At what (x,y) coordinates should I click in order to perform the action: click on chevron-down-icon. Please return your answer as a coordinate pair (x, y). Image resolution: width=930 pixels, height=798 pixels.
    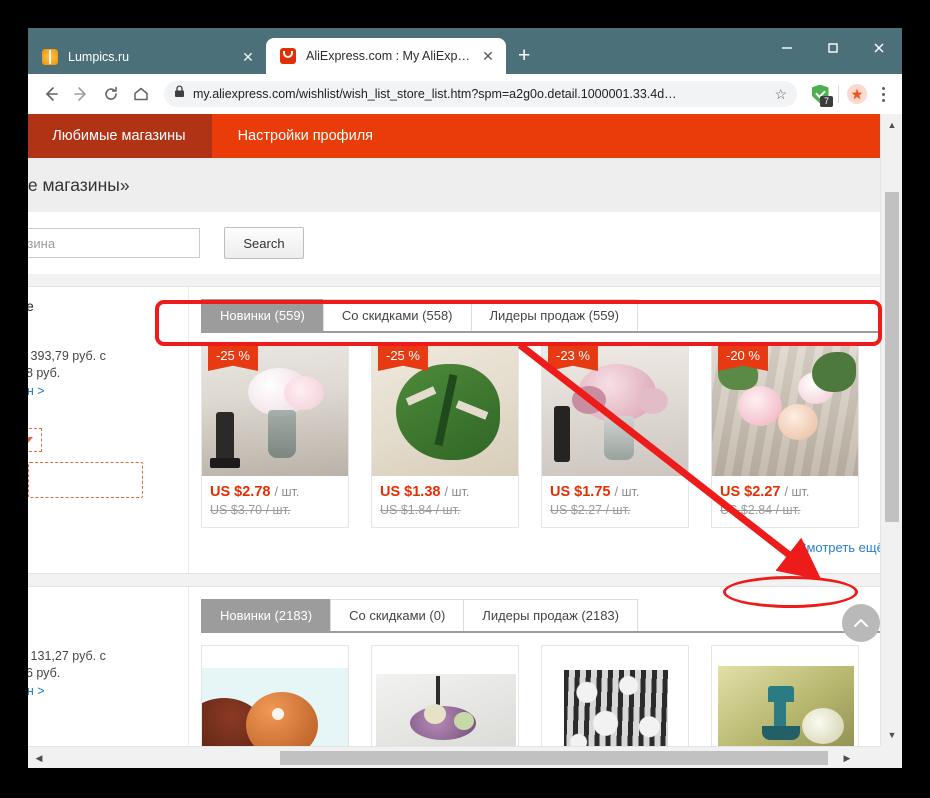
    Looking at the image, I should click on (31, 440).